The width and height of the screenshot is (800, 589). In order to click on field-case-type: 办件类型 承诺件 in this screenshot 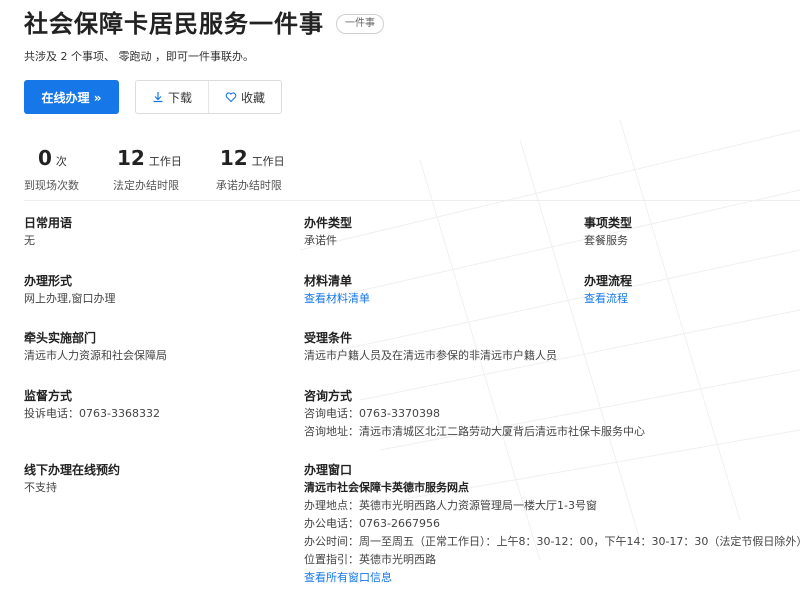, I will do `click(328, 232)`.